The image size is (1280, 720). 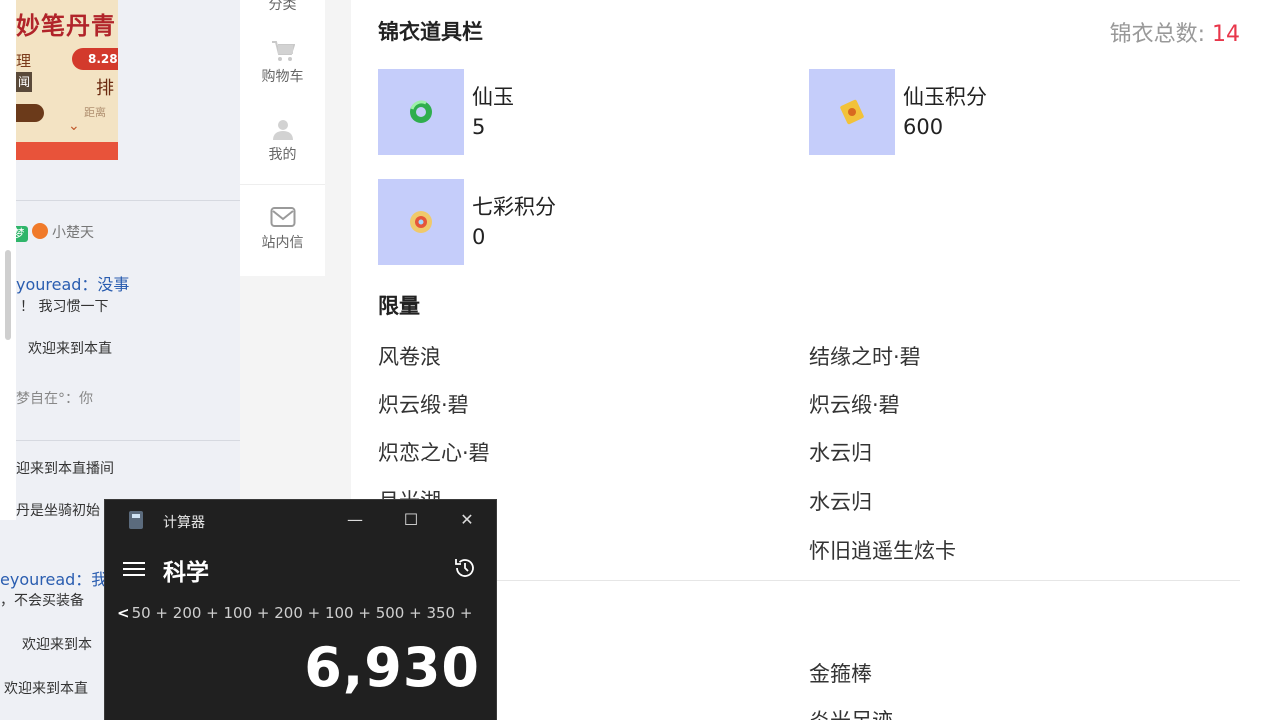 I want to click on prop-count: 5, so click(x=479, y=127).